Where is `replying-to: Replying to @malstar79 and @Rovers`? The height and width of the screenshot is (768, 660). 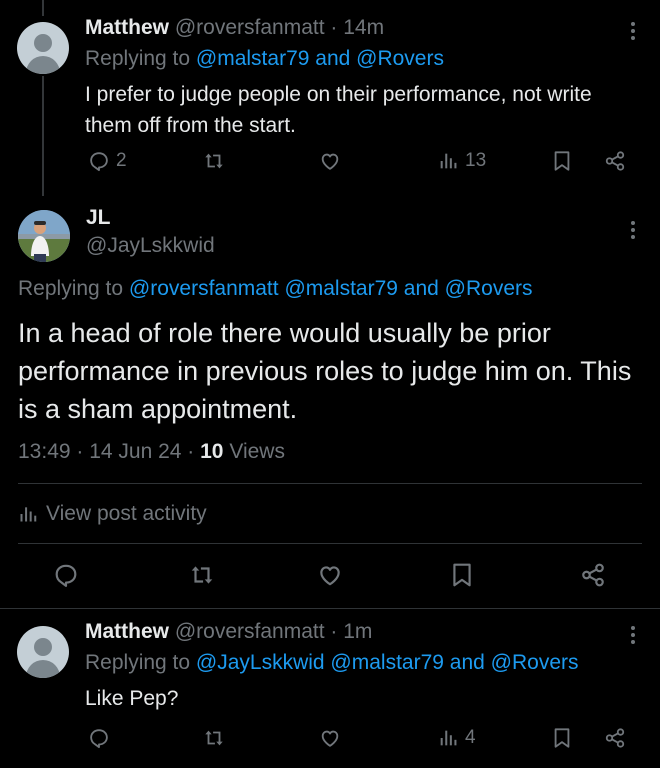 replying-to: Replying to @malstar79 and @Rovers is located at coordinates (264, 59).